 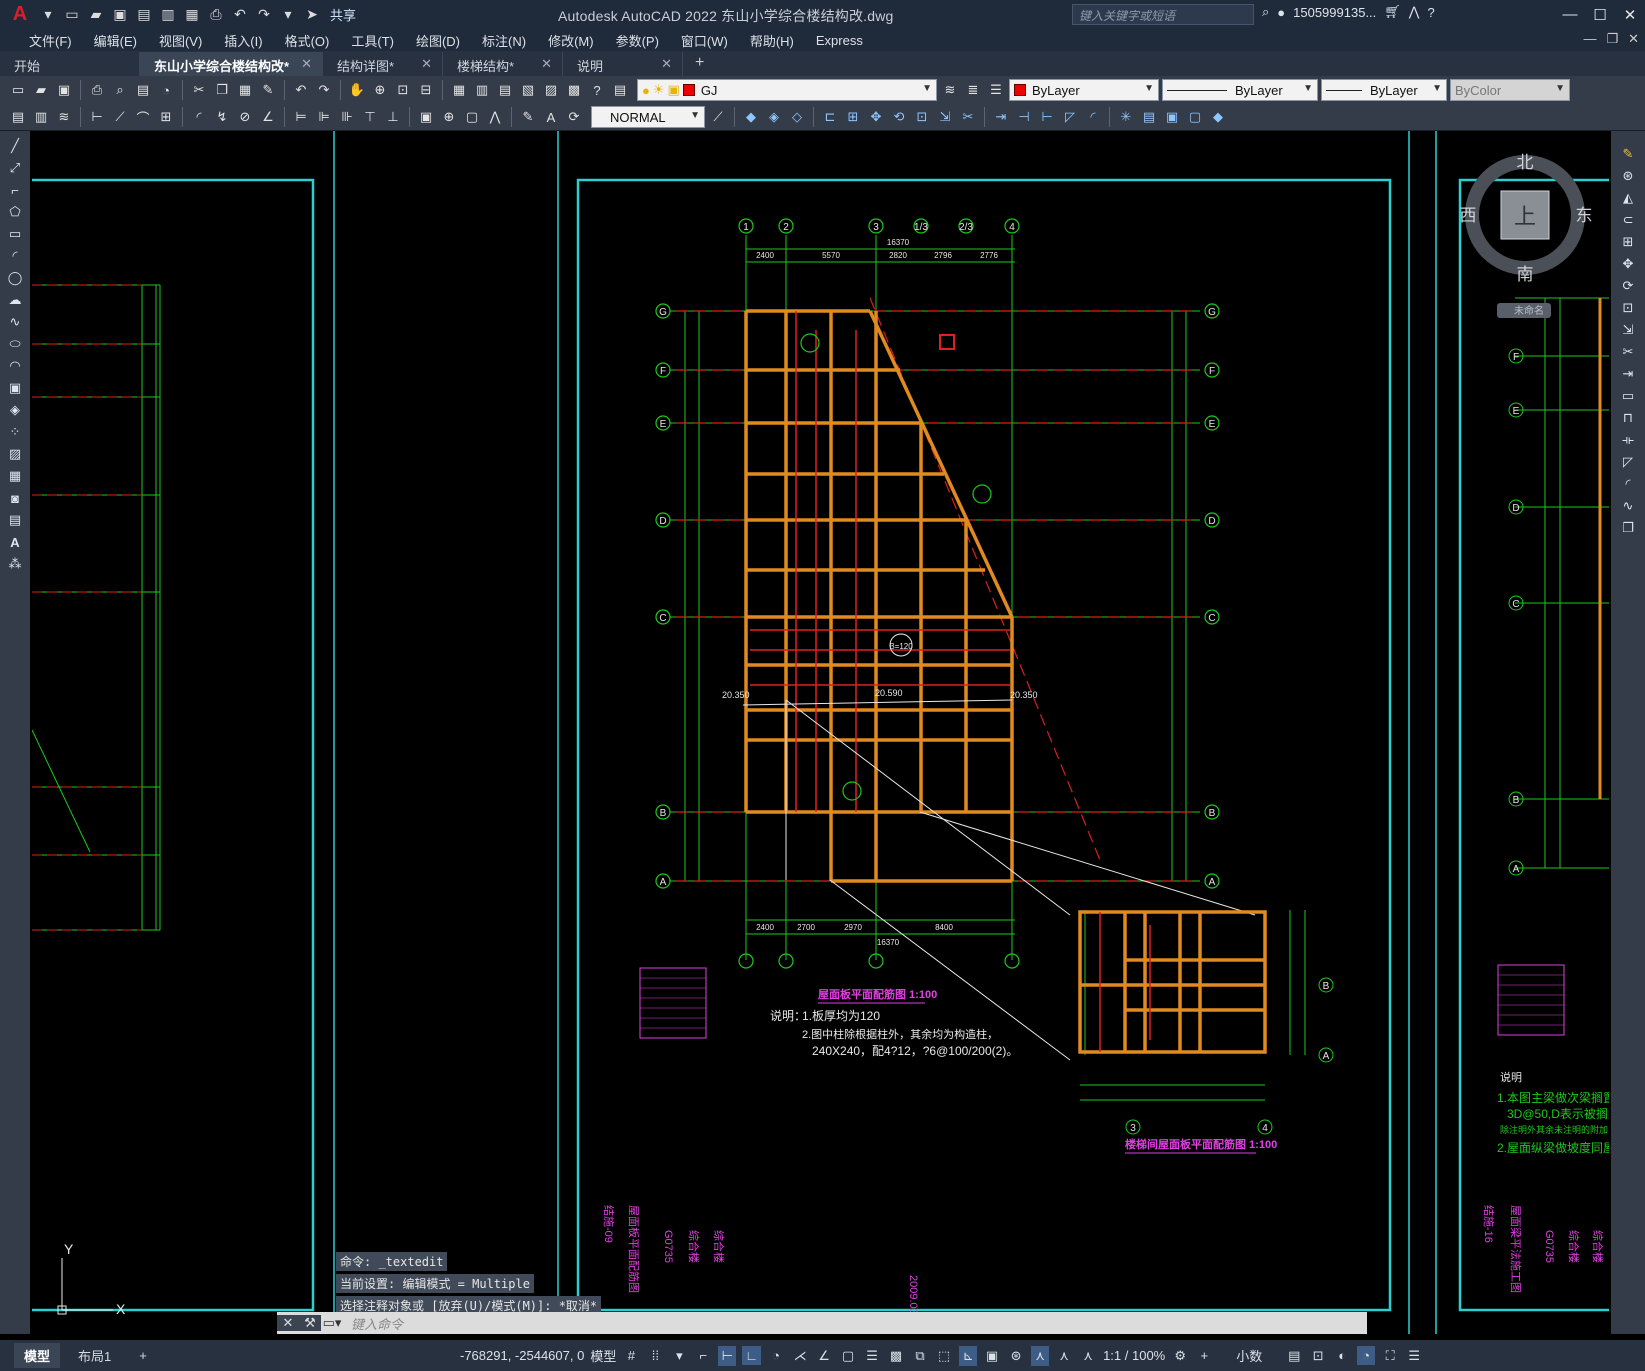 I want to click on line-icon: ╱, so click(x=15, y=146).